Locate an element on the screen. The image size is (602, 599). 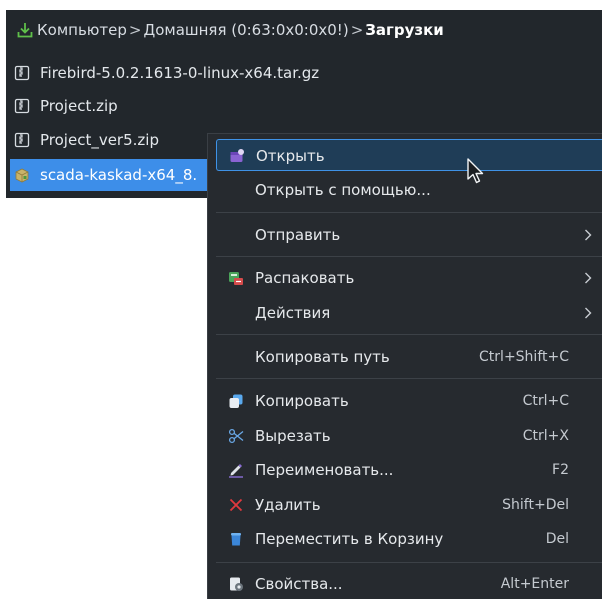
menu-item-move-to-trash: Переместить в Корзину Del is located at coordinates (409, 539).